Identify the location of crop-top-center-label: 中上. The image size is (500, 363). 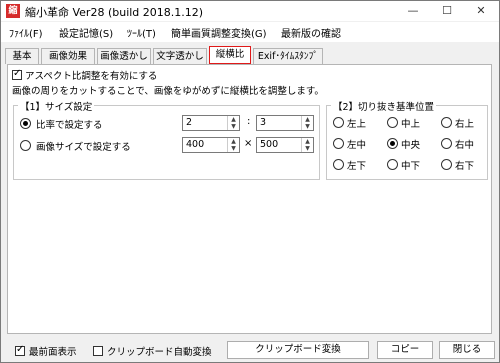
(411, 124).